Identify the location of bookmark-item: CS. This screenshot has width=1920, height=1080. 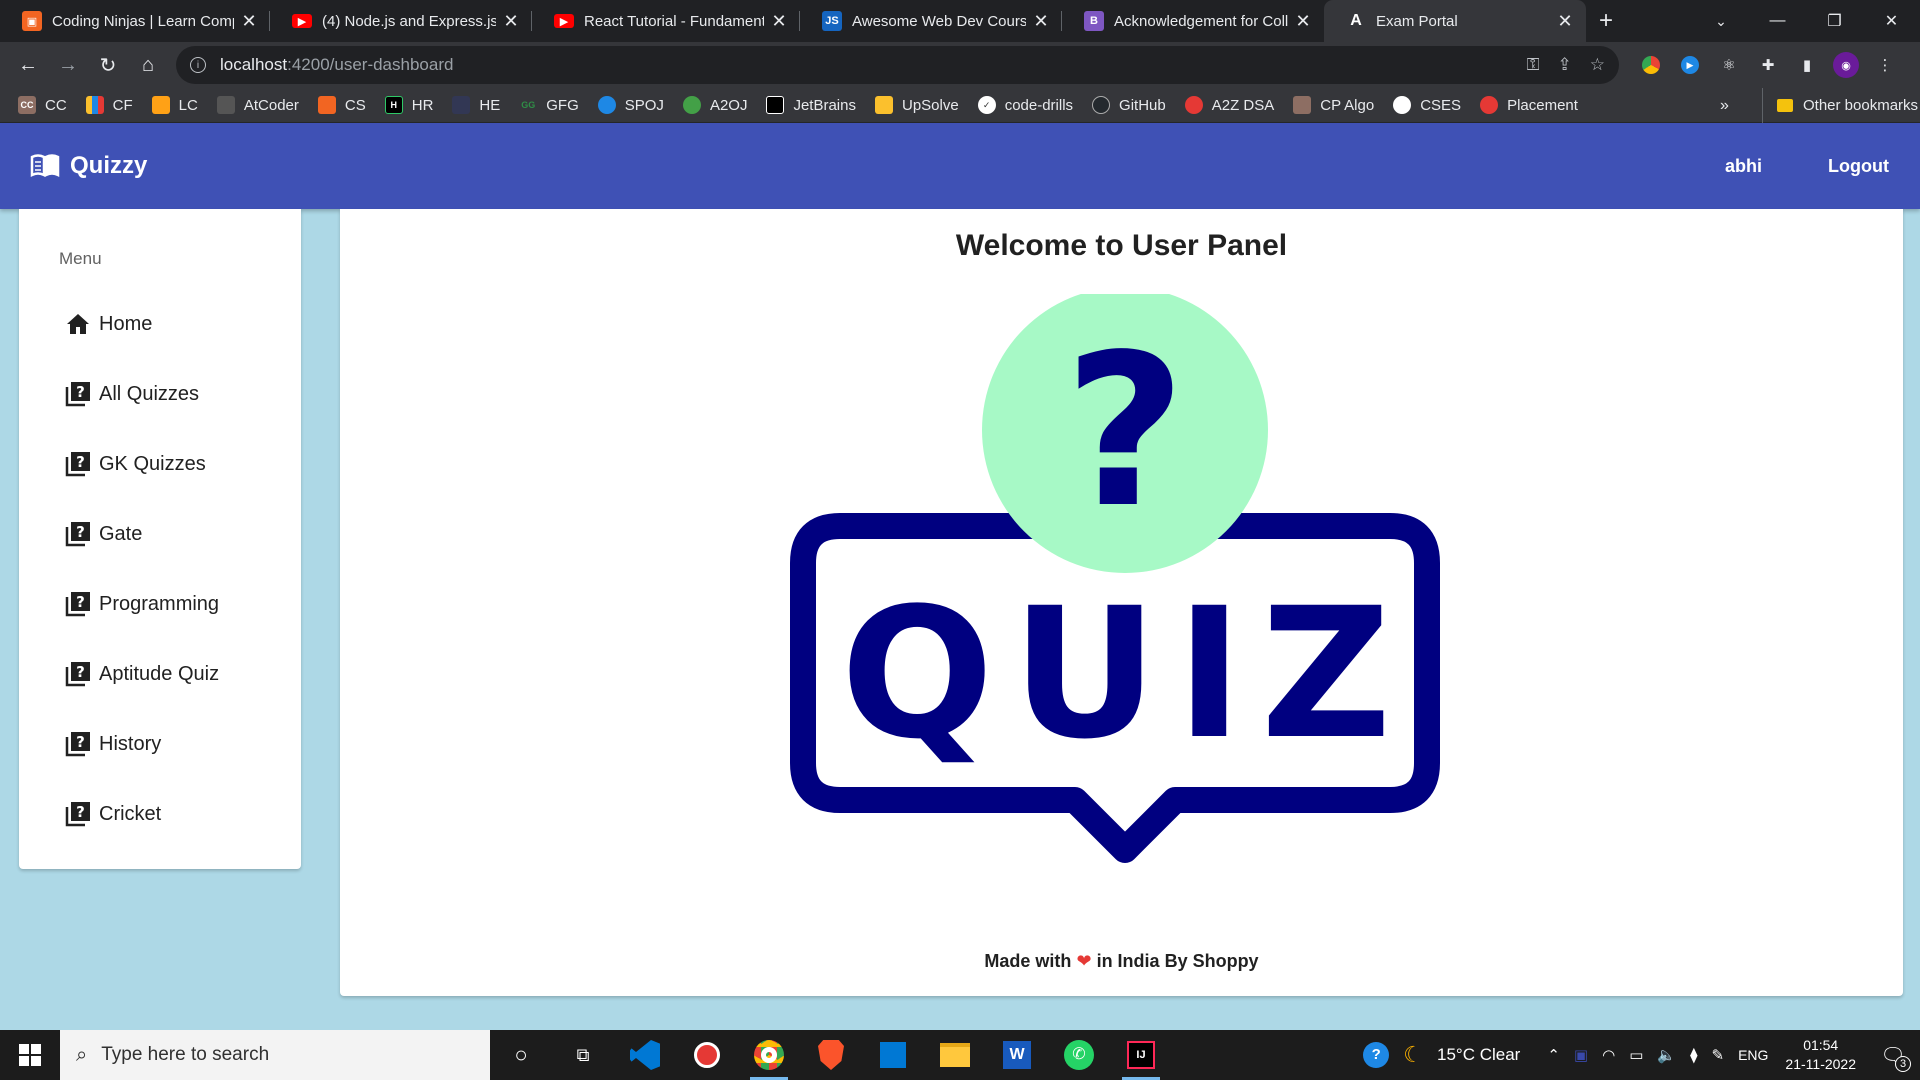
(341, 105).